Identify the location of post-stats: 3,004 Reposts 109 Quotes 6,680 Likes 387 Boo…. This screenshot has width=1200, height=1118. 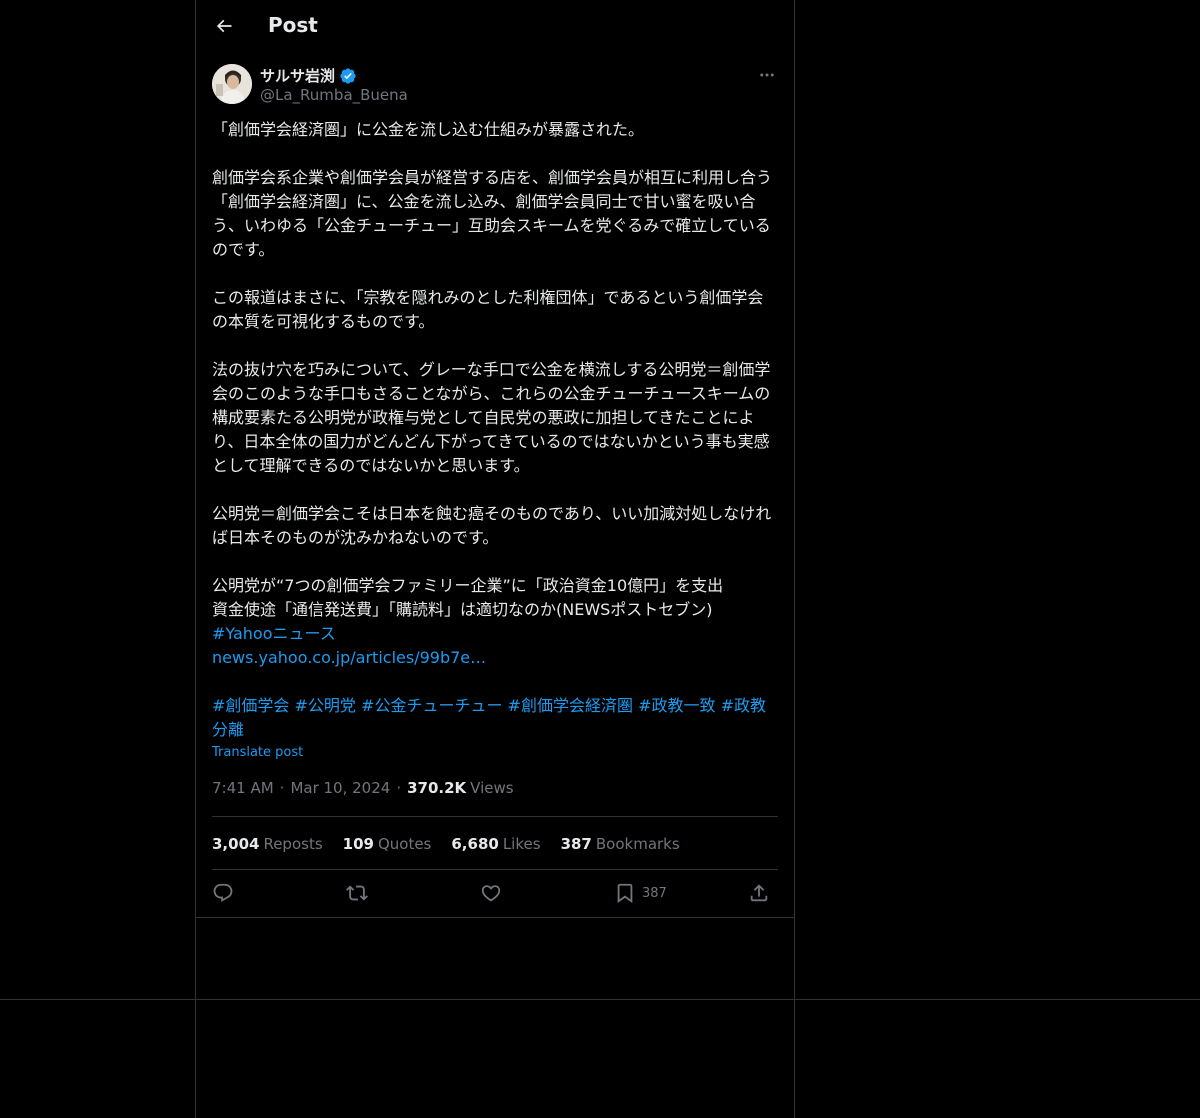
(456, 844).